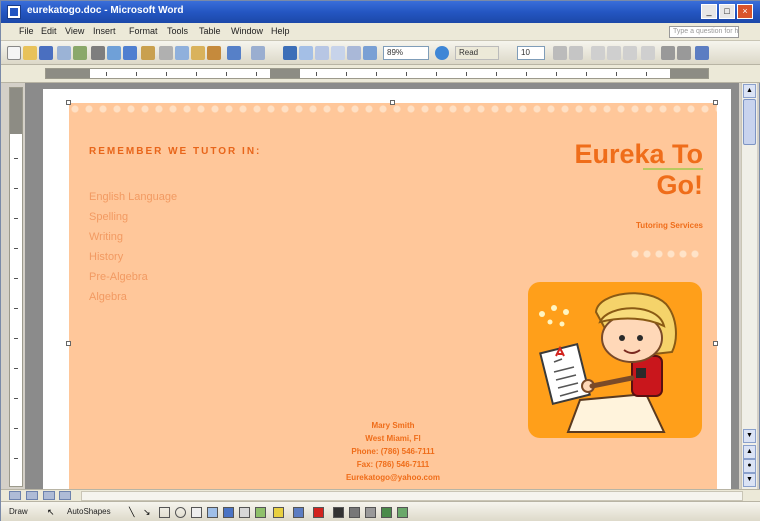 The height and width of the screenshot is (521, 760). What do you see at coordinates (52, 512) in the screenshot?
I see `select-arrow-icon: ↖` at bounding box center [52, 512].